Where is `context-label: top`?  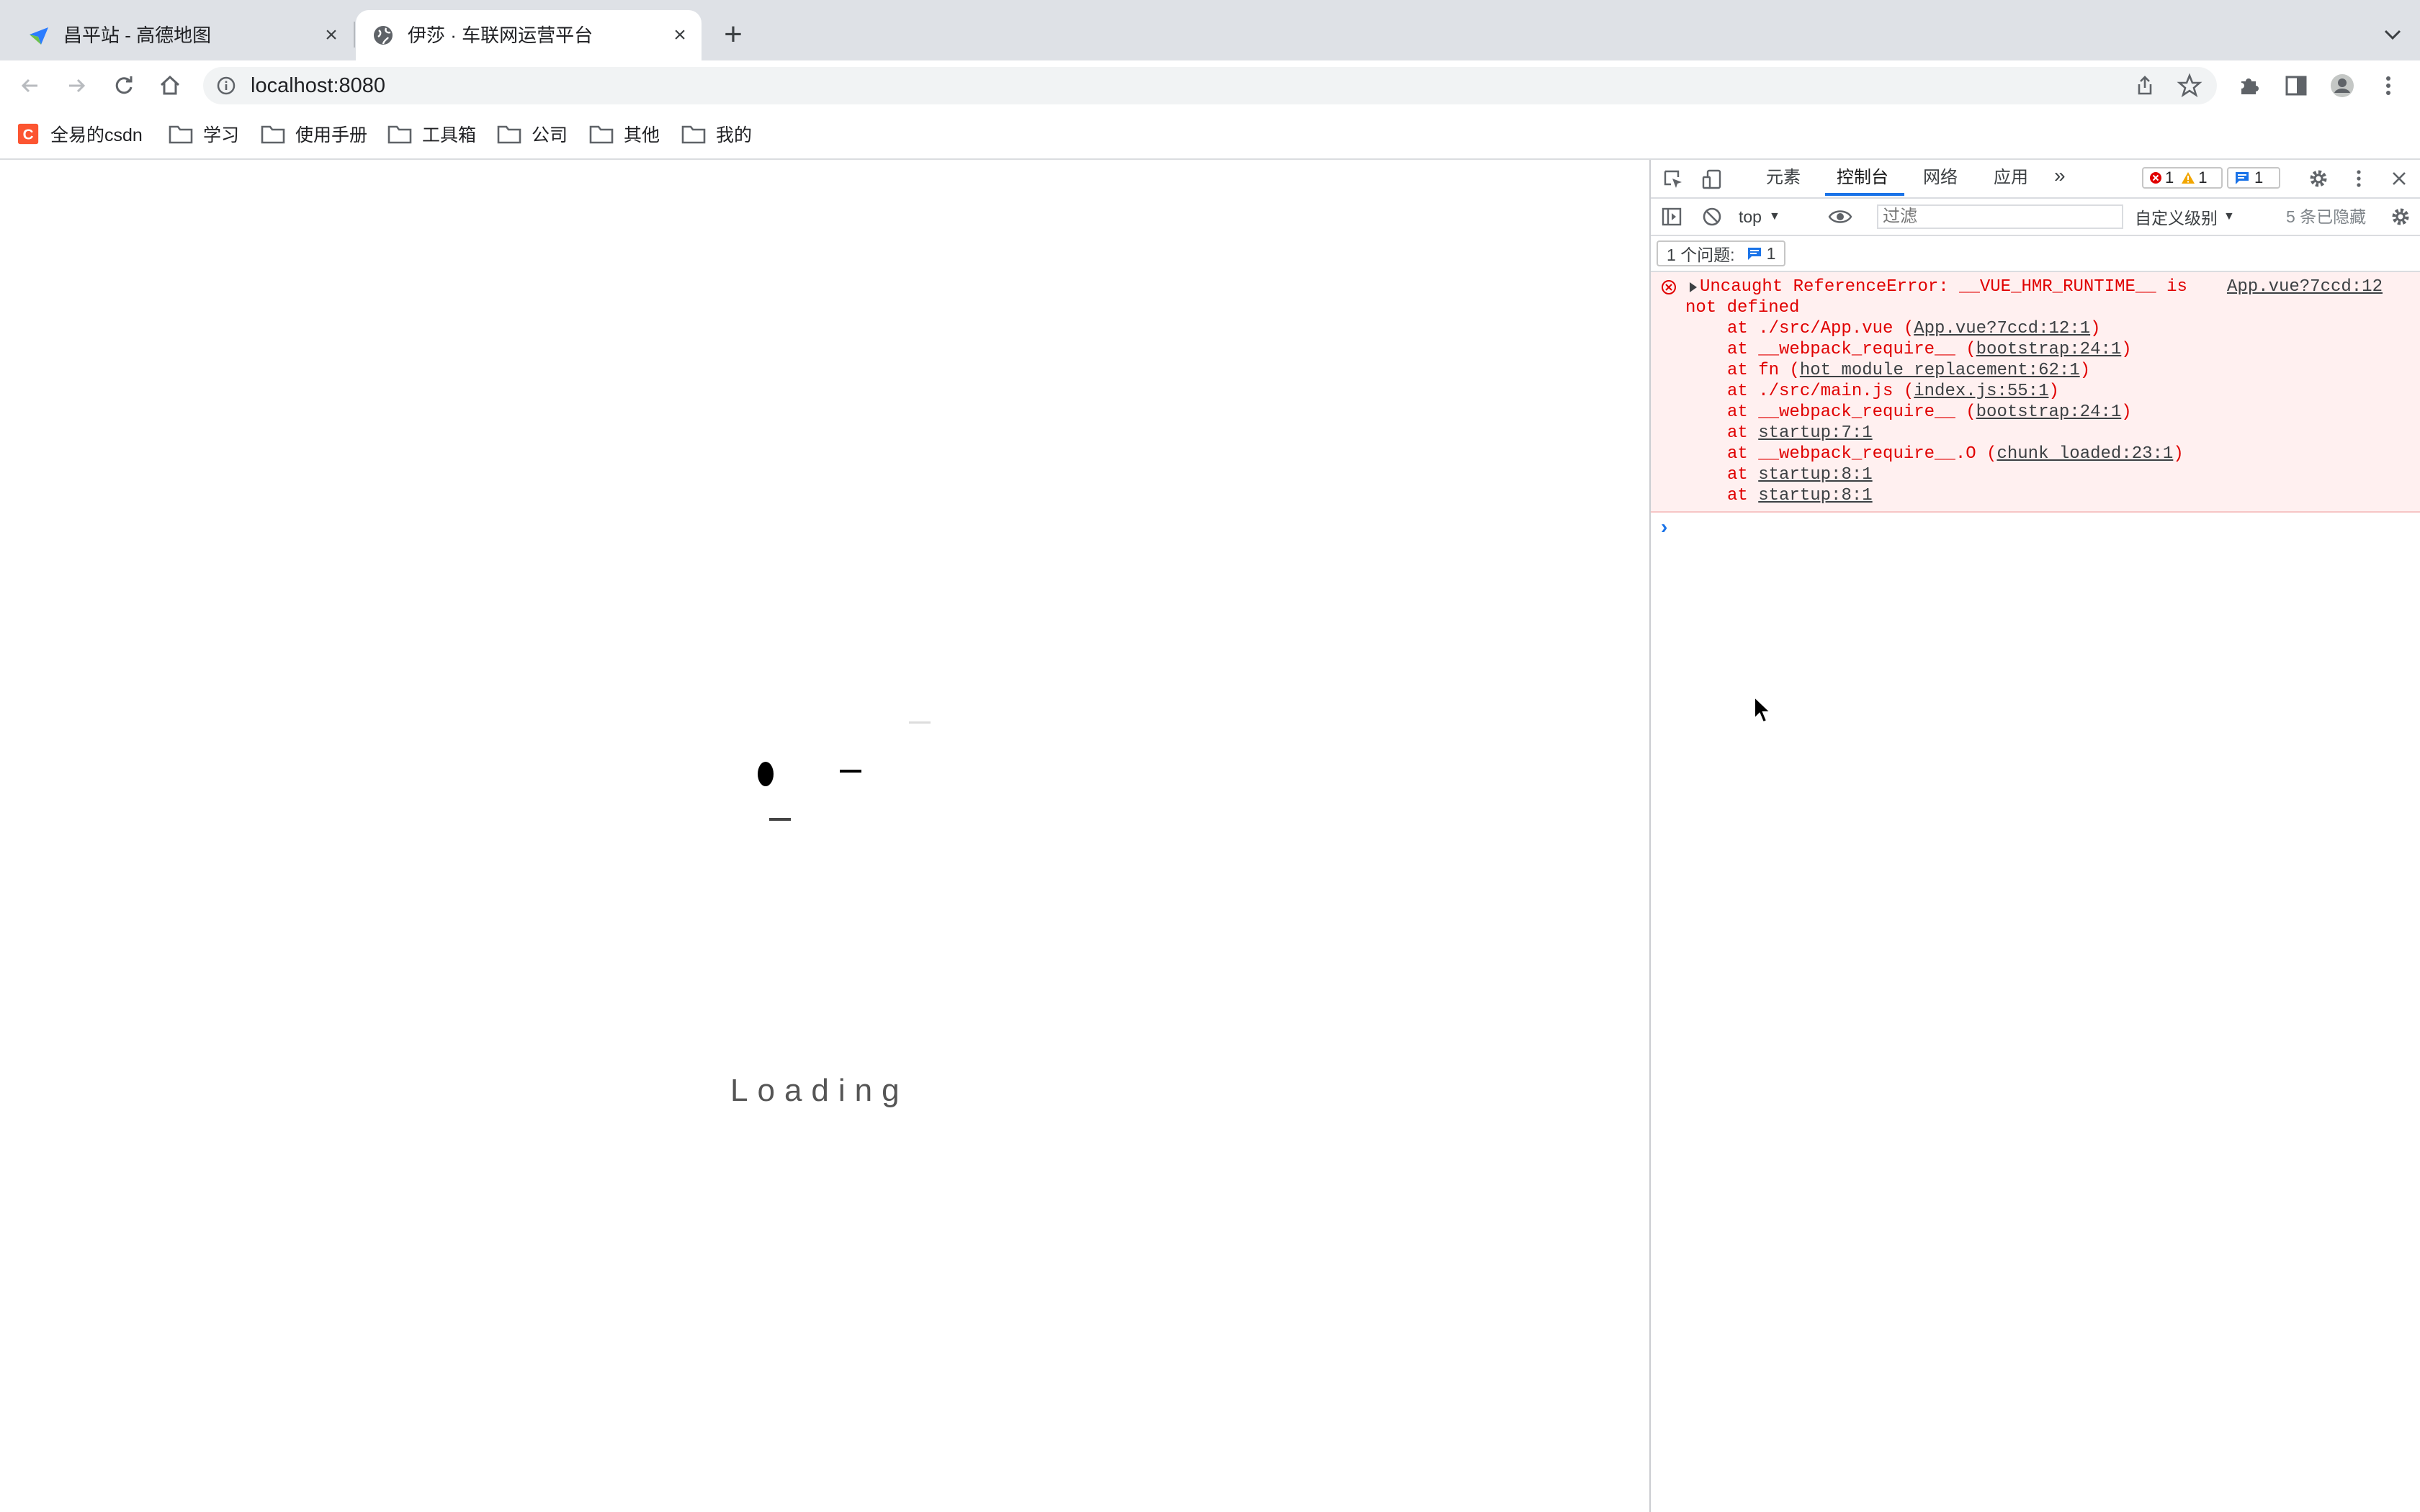 context-label: top is located at coordinates (1750, 216).